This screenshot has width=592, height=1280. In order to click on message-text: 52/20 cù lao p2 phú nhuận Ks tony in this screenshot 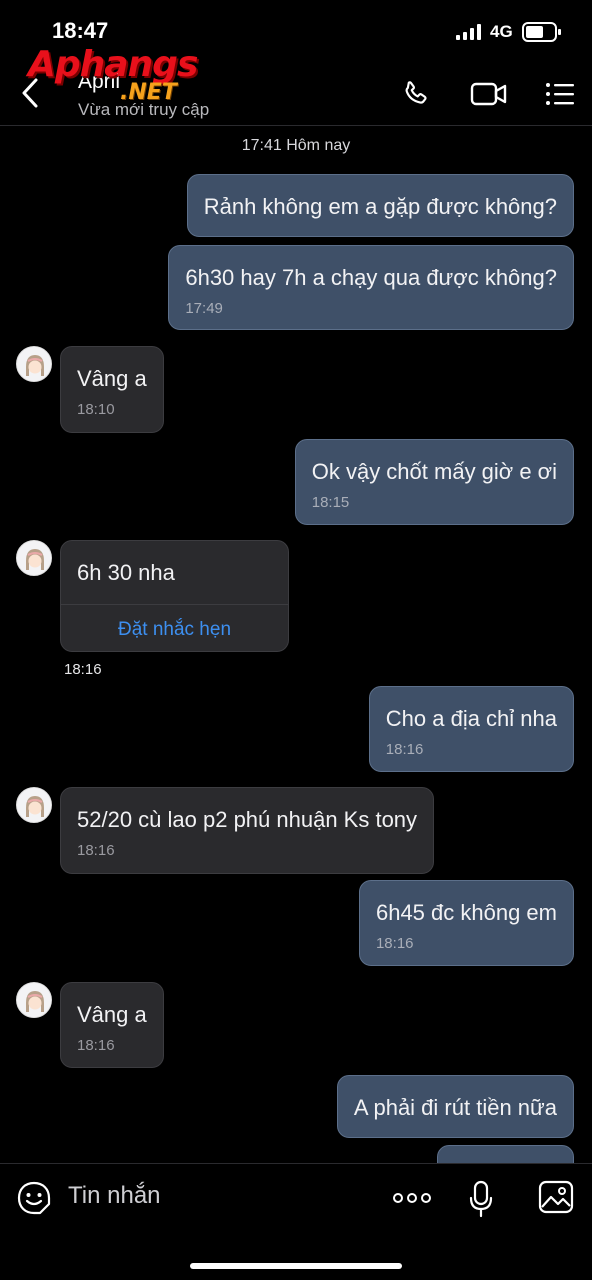, I will do `click(247, 819)`.